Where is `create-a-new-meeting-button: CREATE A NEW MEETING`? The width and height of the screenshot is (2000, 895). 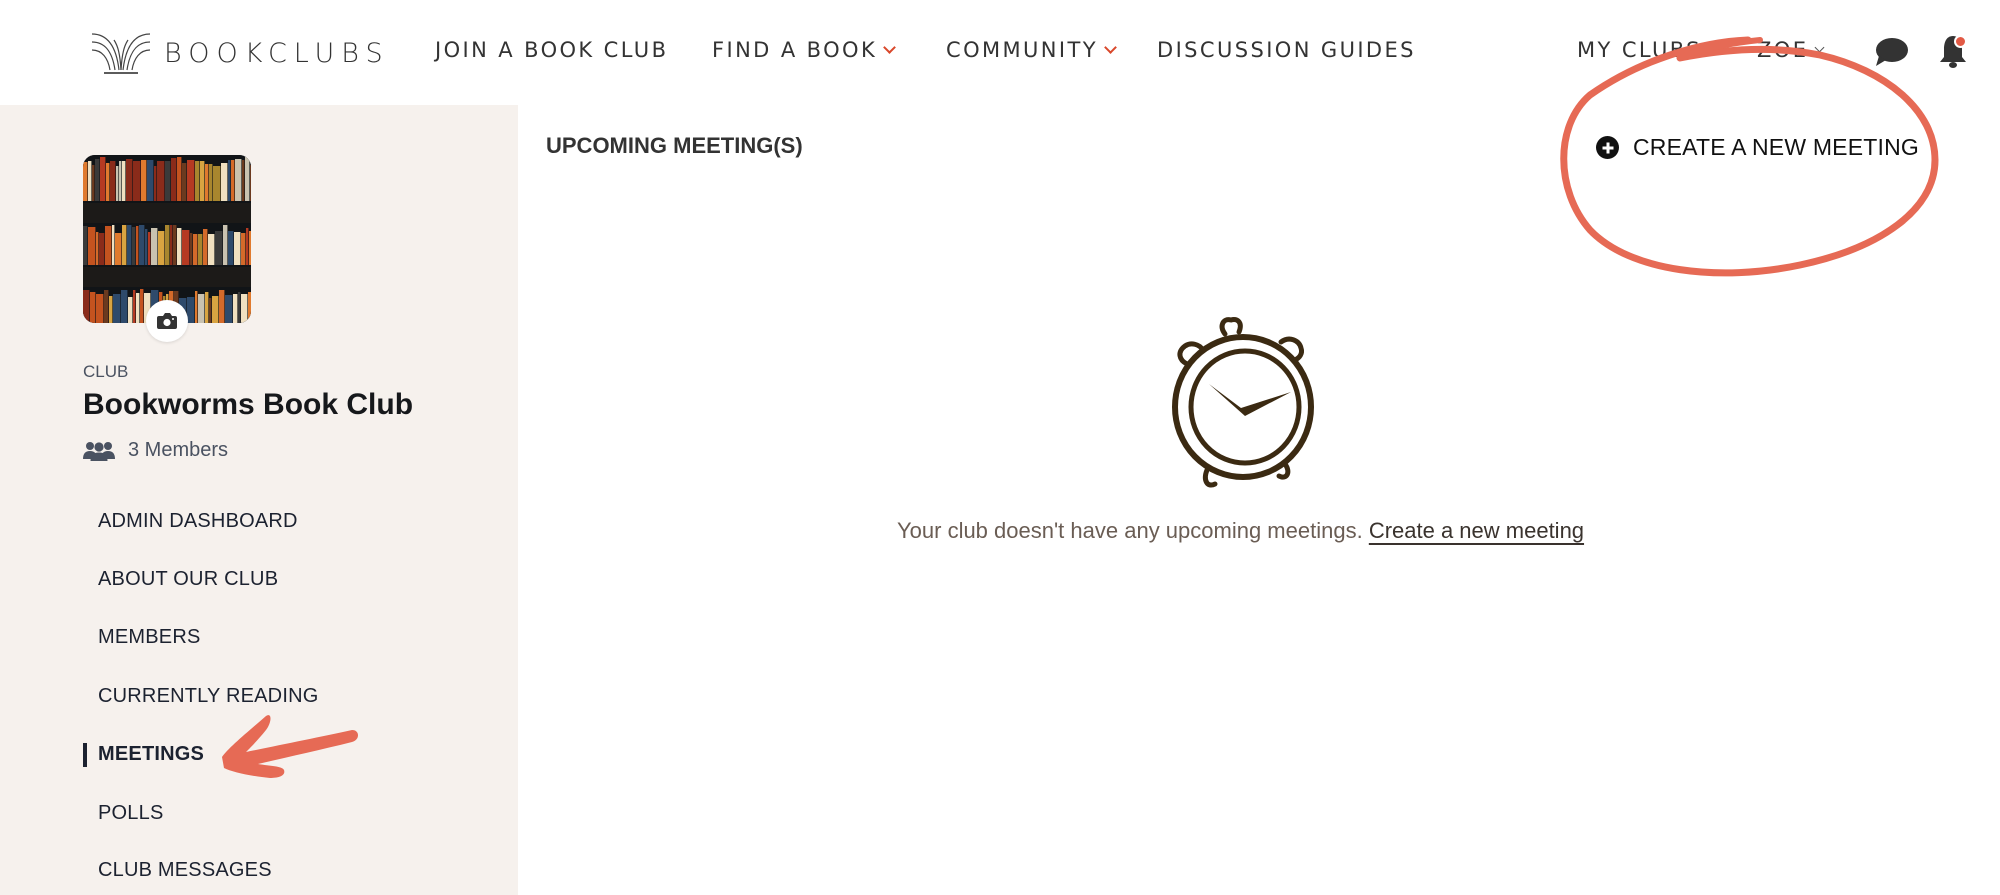 create-a-new-meeting-button: CREATE A NEW MEETING is located at coordinates (1757, 147).